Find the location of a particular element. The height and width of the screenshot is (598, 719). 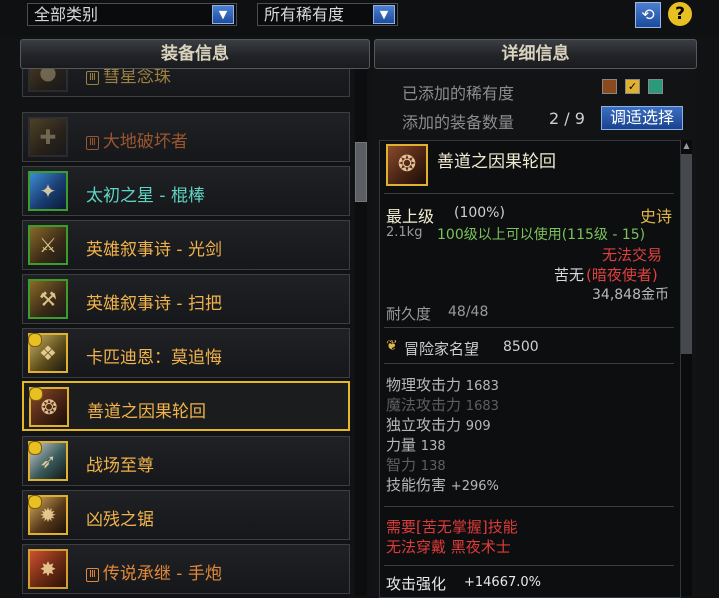

stat-label: 技能伤害 is located at coordinates (416, 485).